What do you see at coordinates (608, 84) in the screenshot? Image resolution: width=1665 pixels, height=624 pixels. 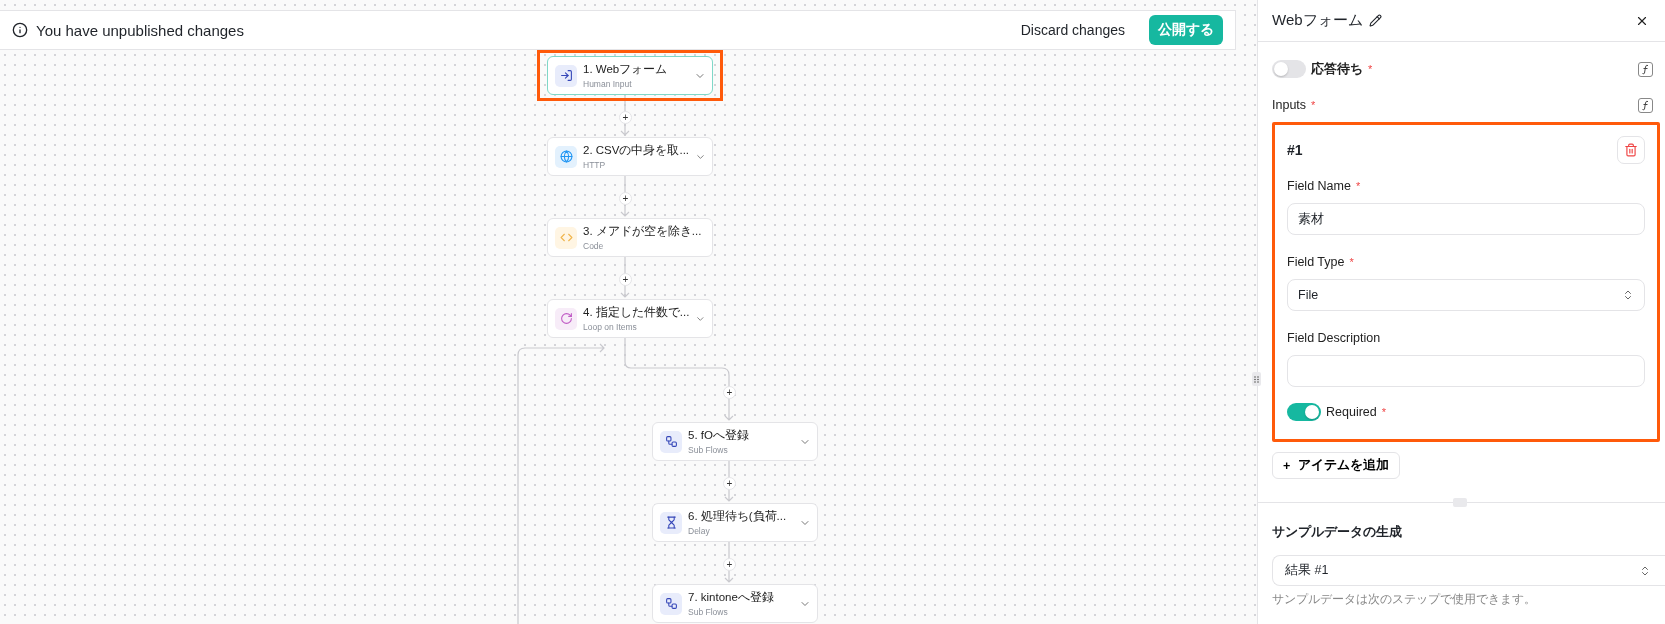 I see `step-type: Human Input` at bounding box center [608, 84].